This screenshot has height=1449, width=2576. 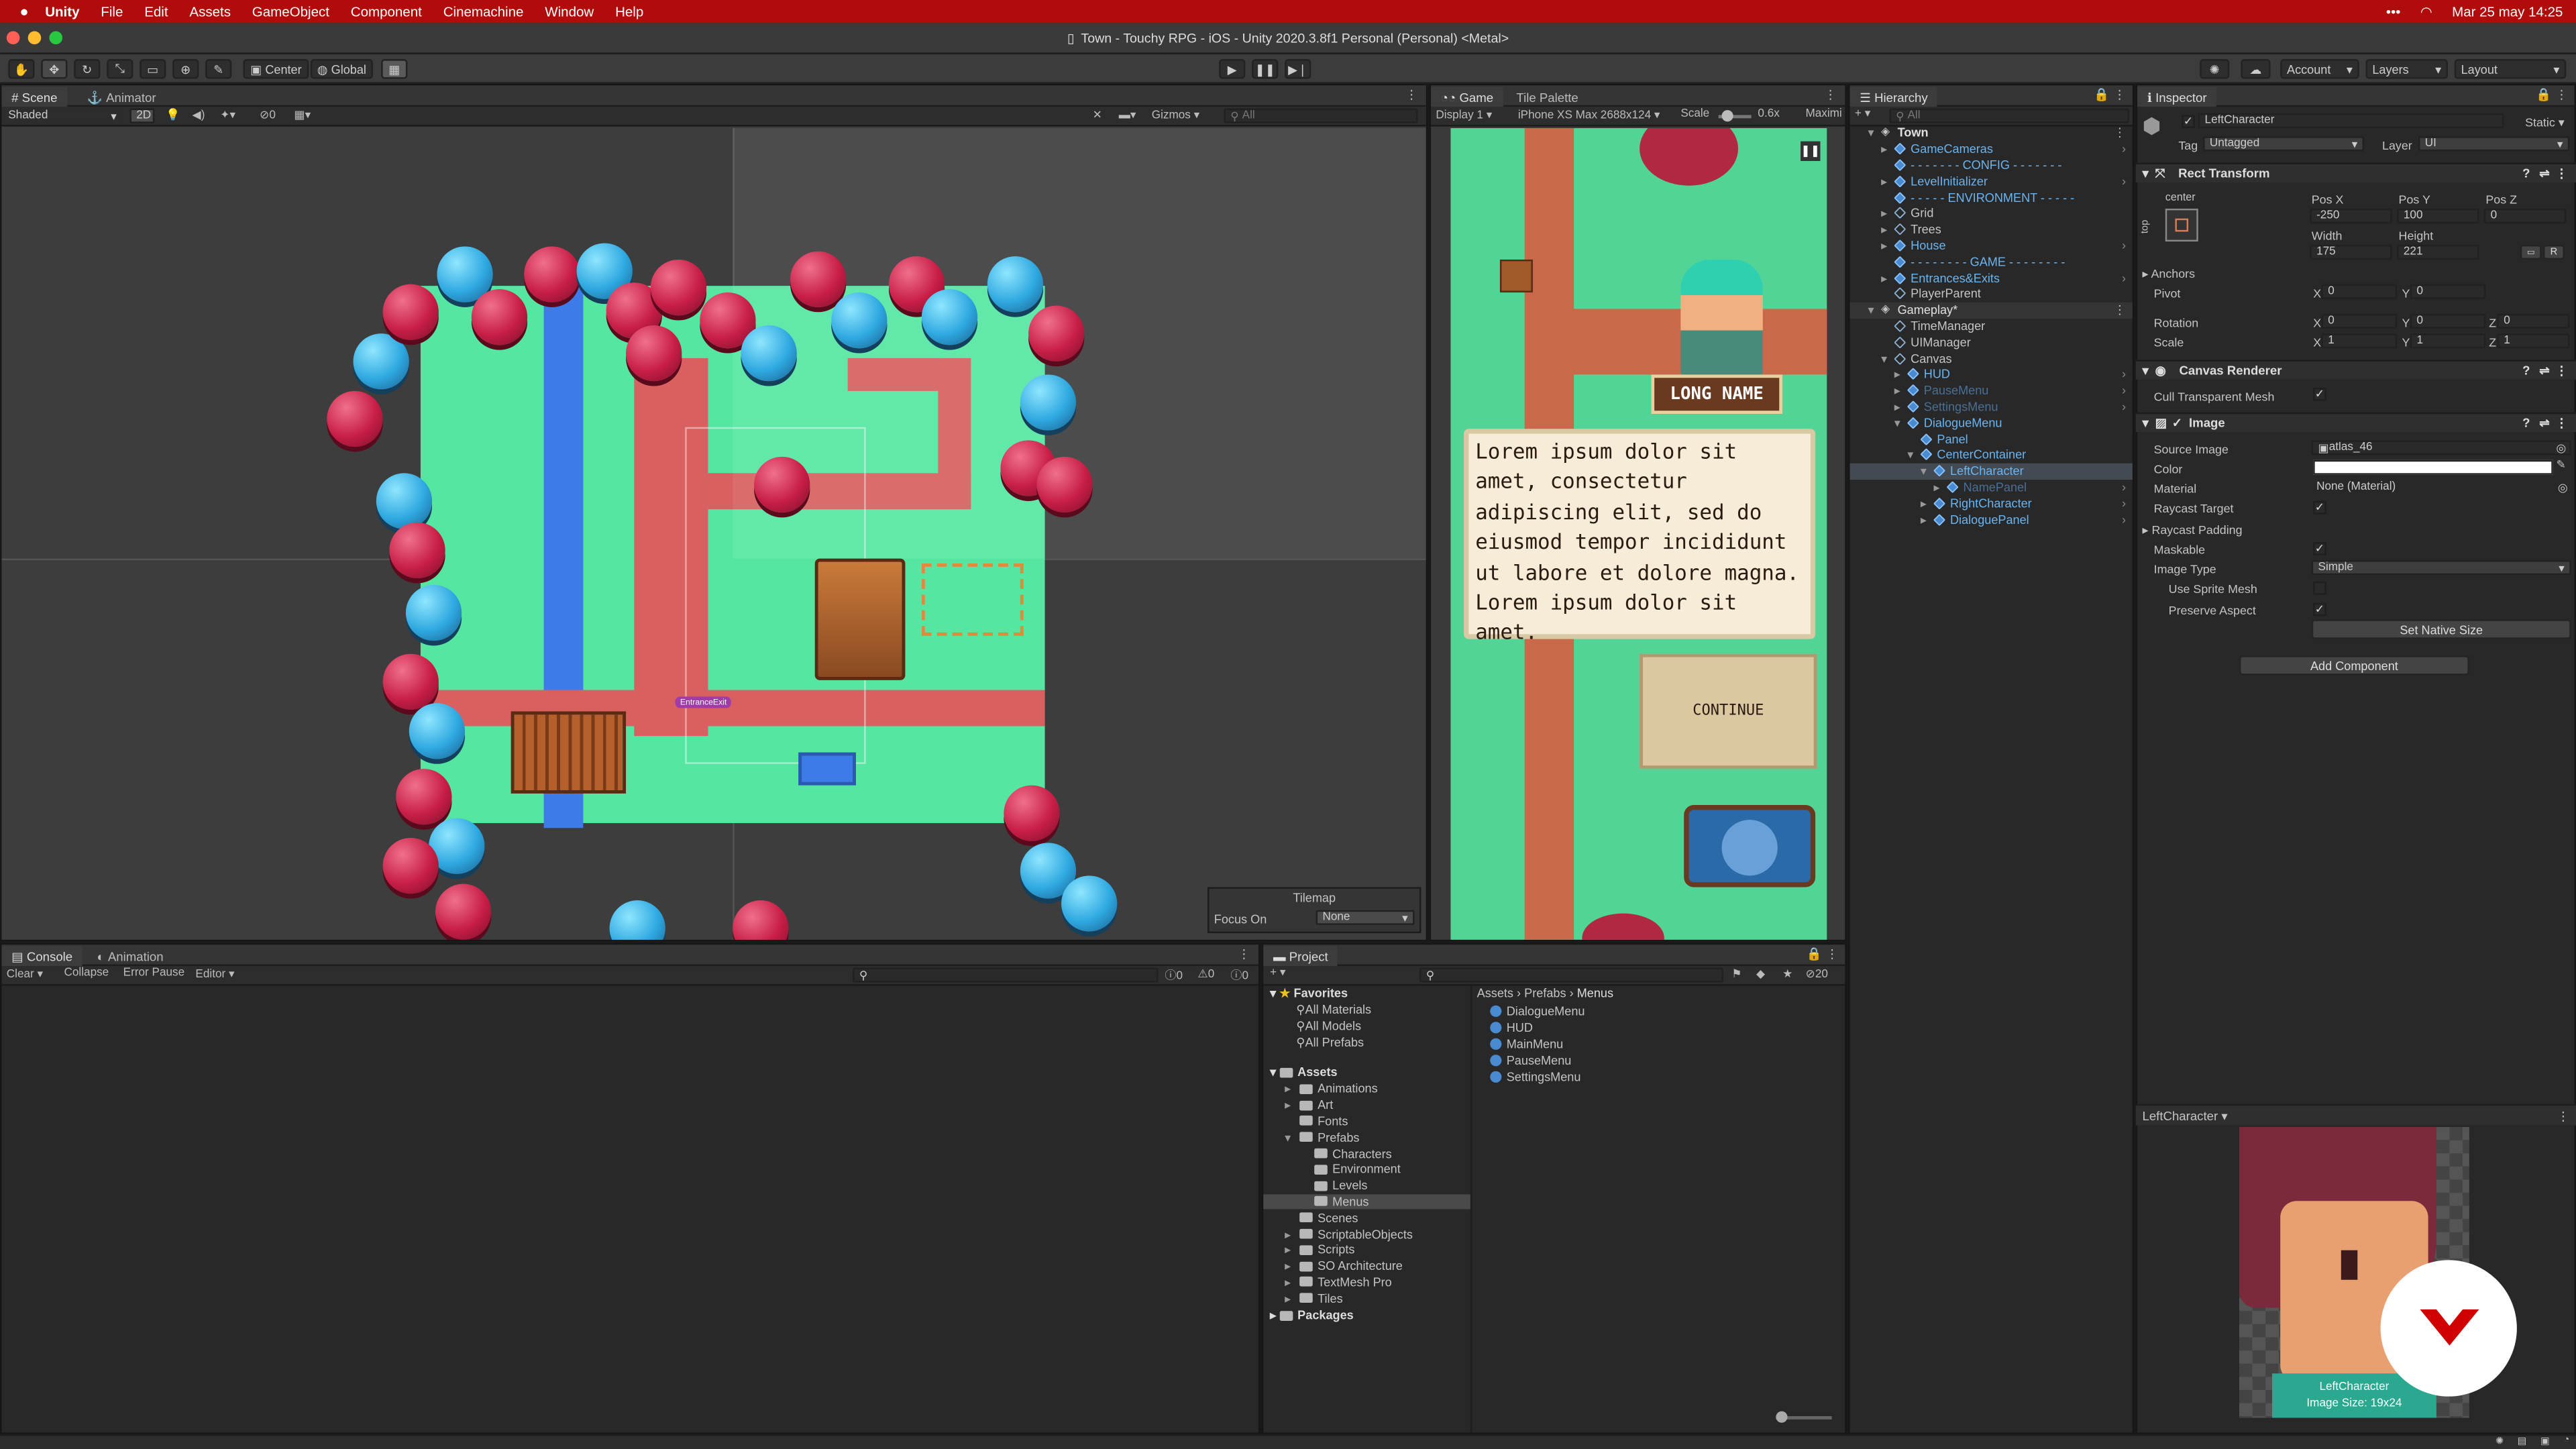 What do you see at coordinates (1991, 278) in the screenshot?
I see `hierarchy-row: ▸ Entrances&Exits ›` at bounding box center [1991, 278].